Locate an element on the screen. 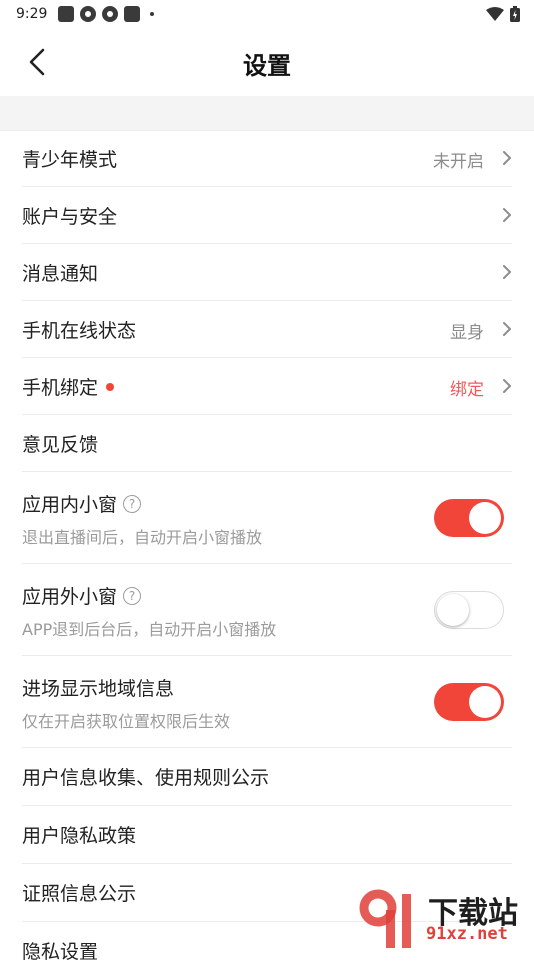 This screenshot has height=978, width=534. row-label: 青少年模式 is located at coordinates (70, 160).